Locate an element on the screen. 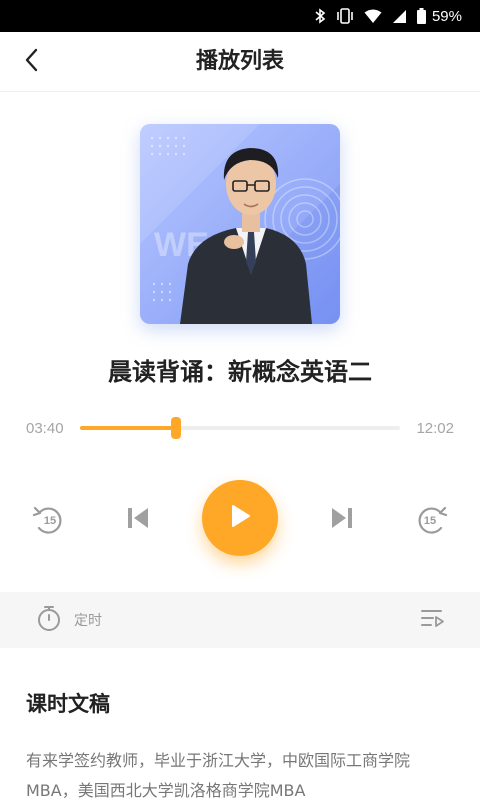 The image size is (480, 806). previous-track-button is located at coordinates (138, 520).